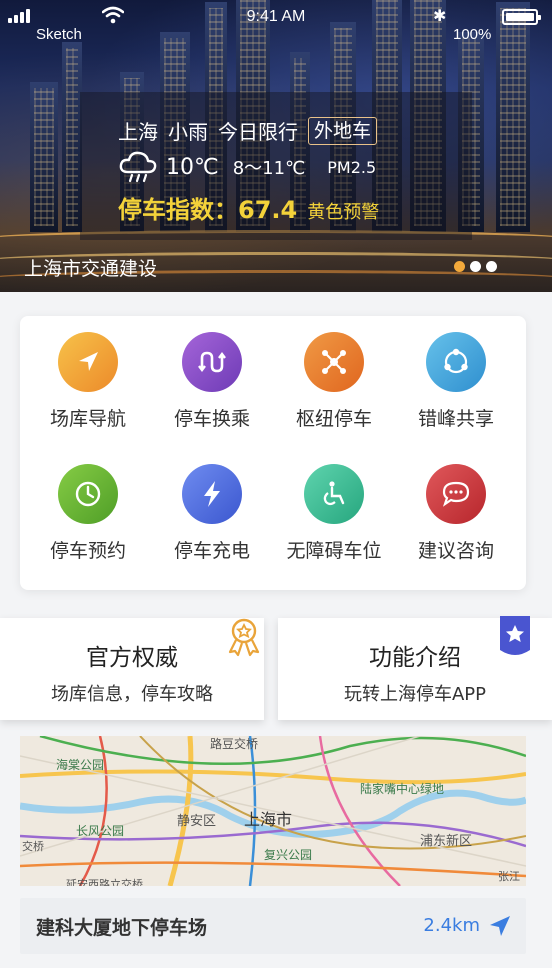 The height and width of the screenshot is (968, 552). Describe the element at coordinates (333, 419) in the screenshot. I see `grid-label: 枢纽停车` at that location.